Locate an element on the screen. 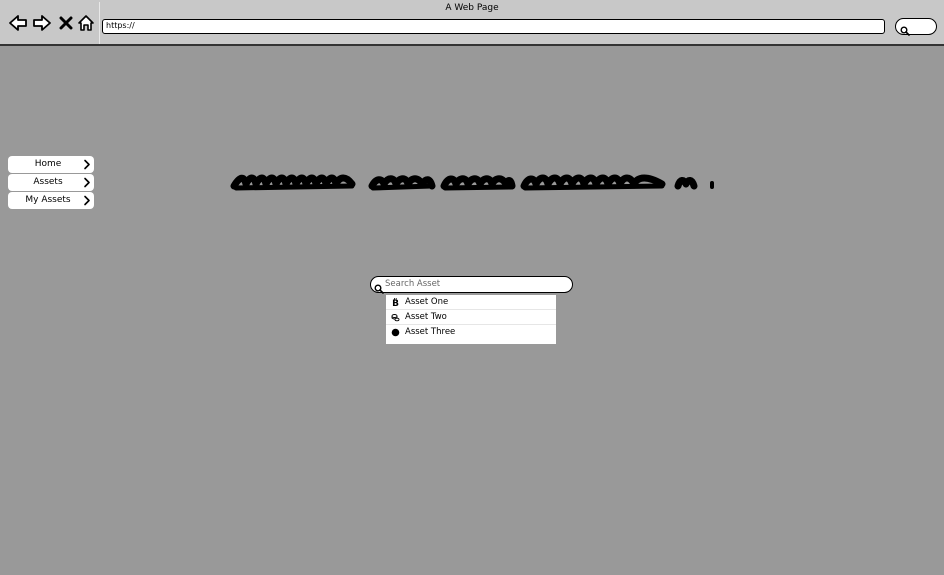  bitcoin-icon: B is located at coordinates (395, 303).